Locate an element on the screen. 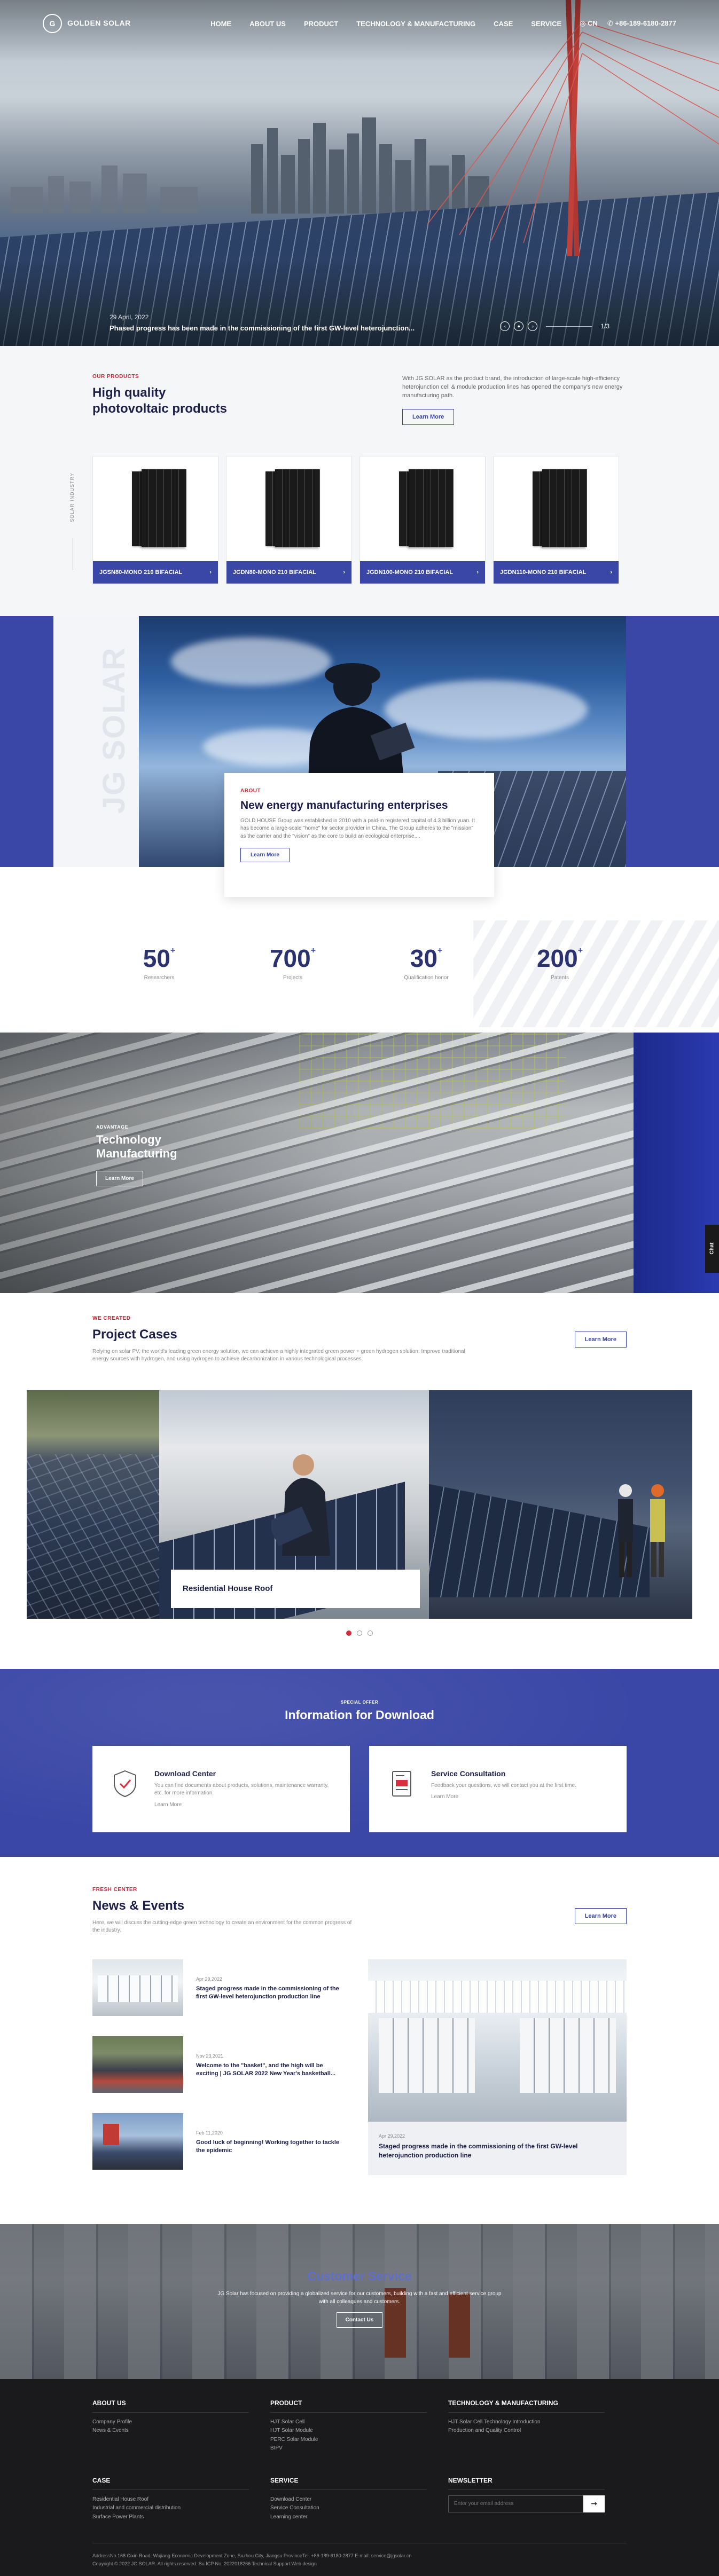 Image resolution: width=719 pixels, height=2576 pixels. cases-slider: Residential House Roof is located at coordinates (359, 1504).